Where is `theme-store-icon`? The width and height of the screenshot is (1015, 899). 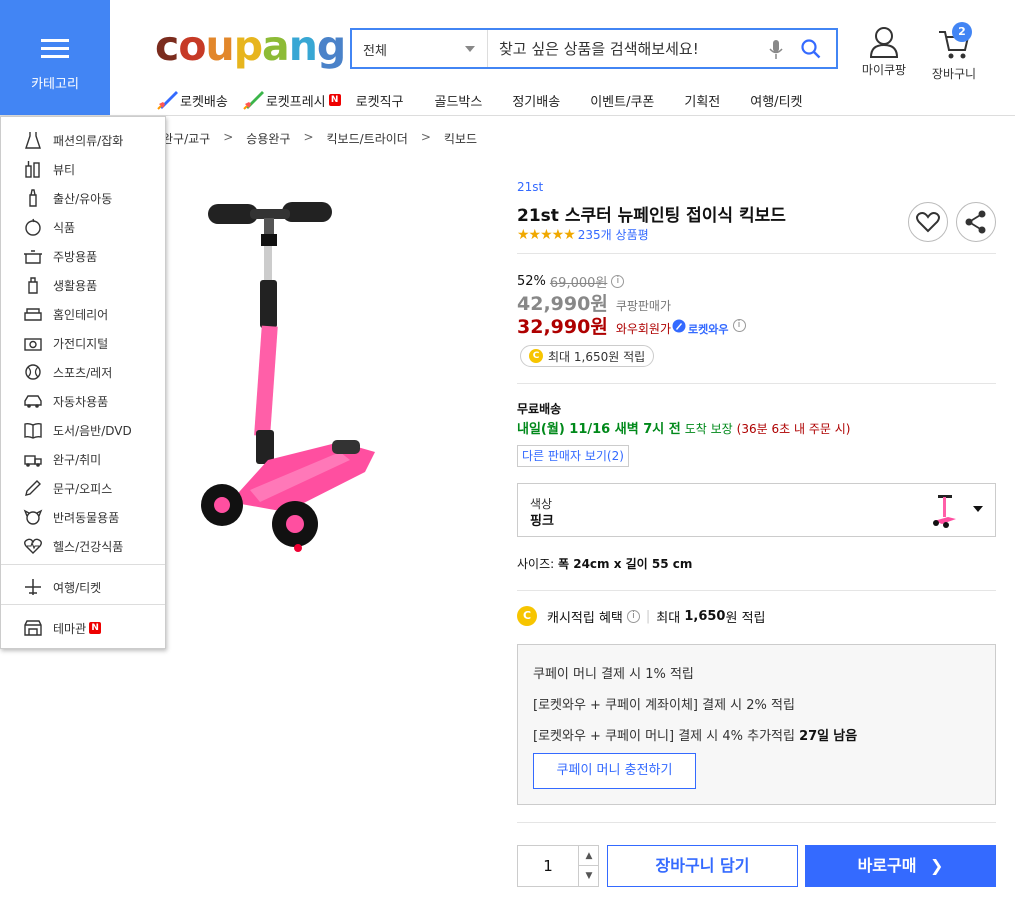
theme-store-icon is located at coordinates (33, 628).